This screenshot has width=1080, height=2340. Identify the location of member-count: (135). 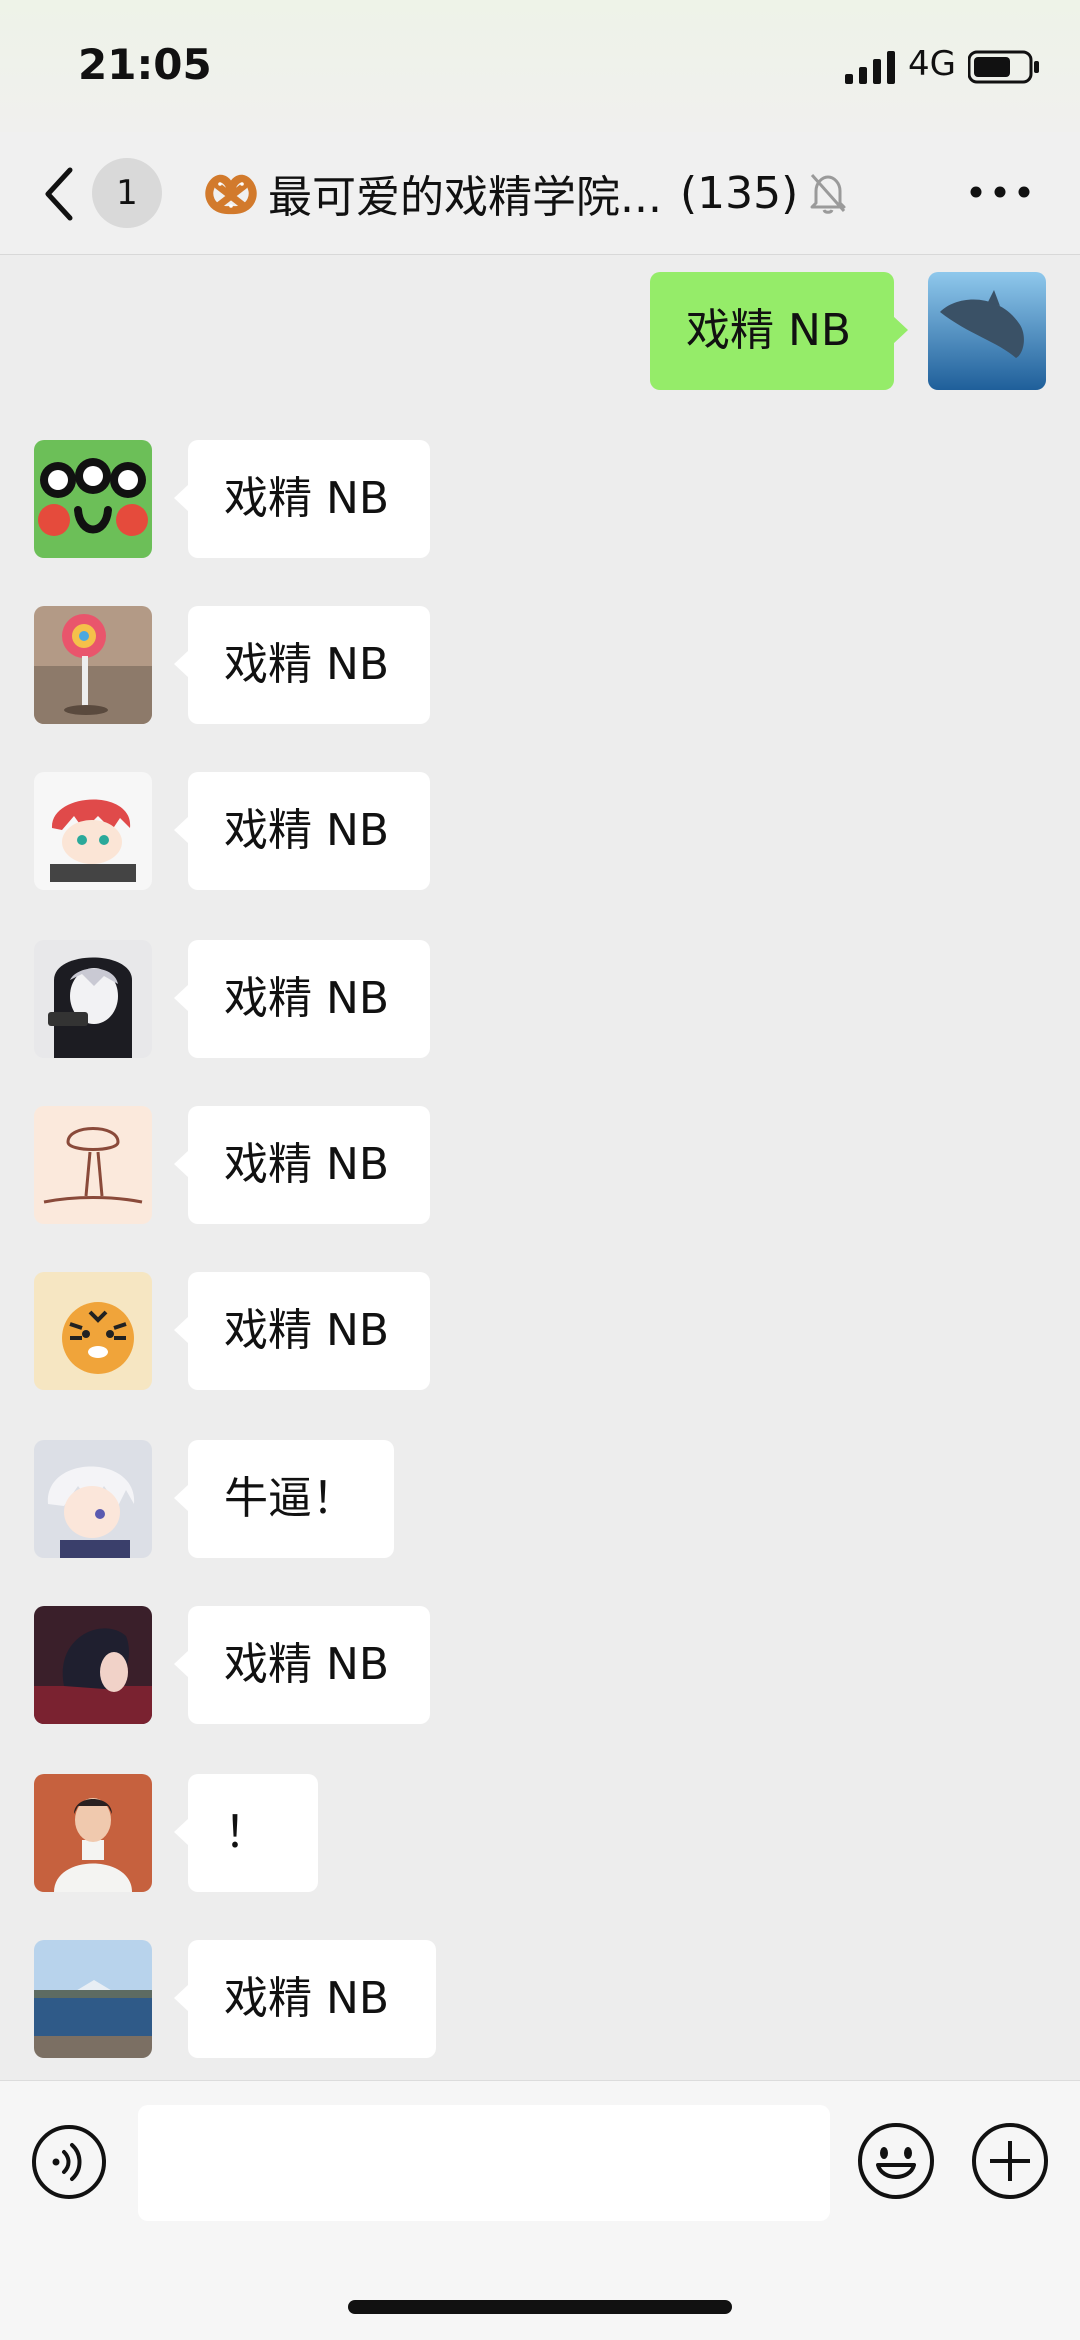
(739, 193).